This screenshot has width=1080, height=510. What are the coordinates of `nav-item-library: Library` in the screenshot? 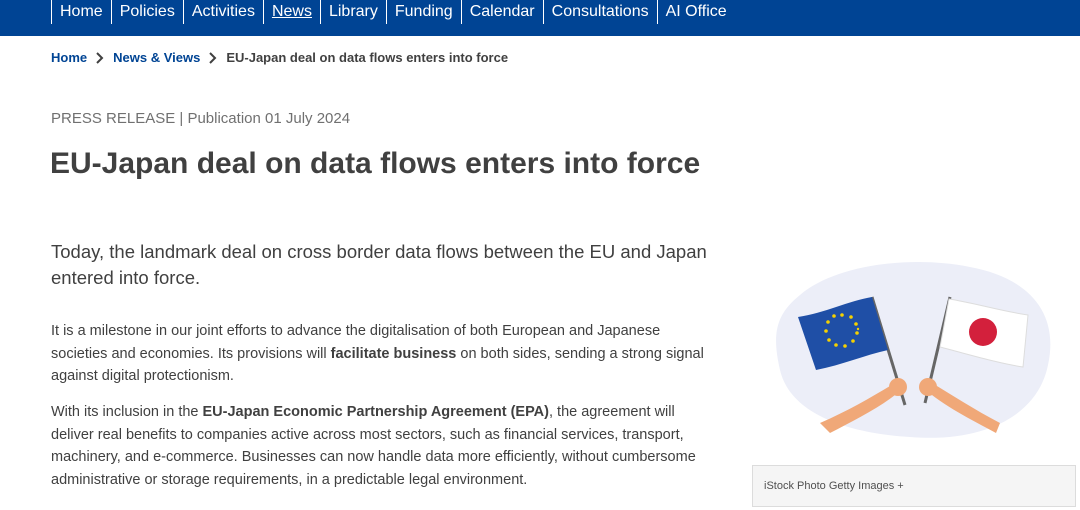 It's located at (352, 12).